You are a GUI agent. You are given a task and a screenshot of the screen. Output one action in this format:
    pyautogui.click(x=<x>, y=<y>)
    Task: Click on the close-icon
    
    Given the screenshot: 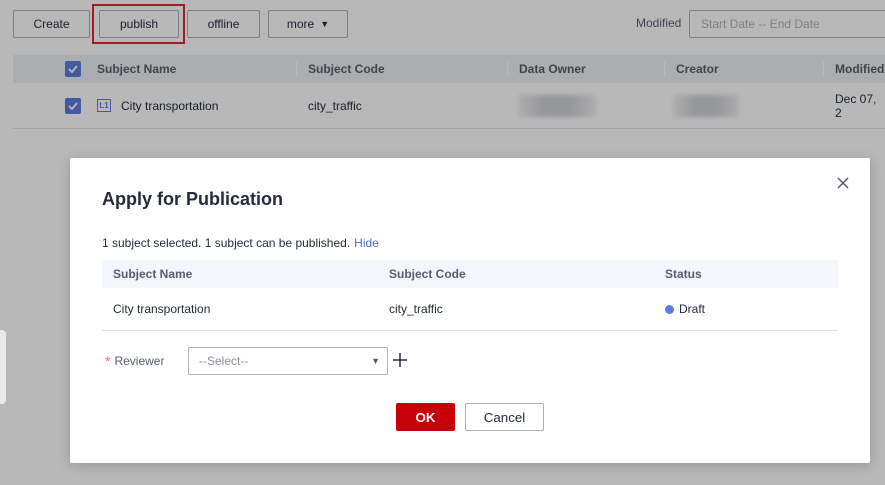 What is the action you would take?
    pyautogui.click(x=843, y=183)
    